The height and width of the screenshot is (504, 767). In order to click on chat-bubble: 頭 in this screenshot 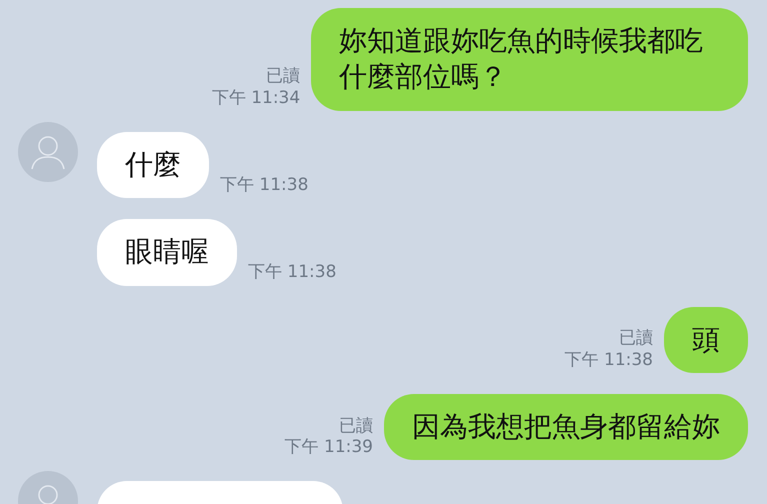, I will do `click(706, 339)`.